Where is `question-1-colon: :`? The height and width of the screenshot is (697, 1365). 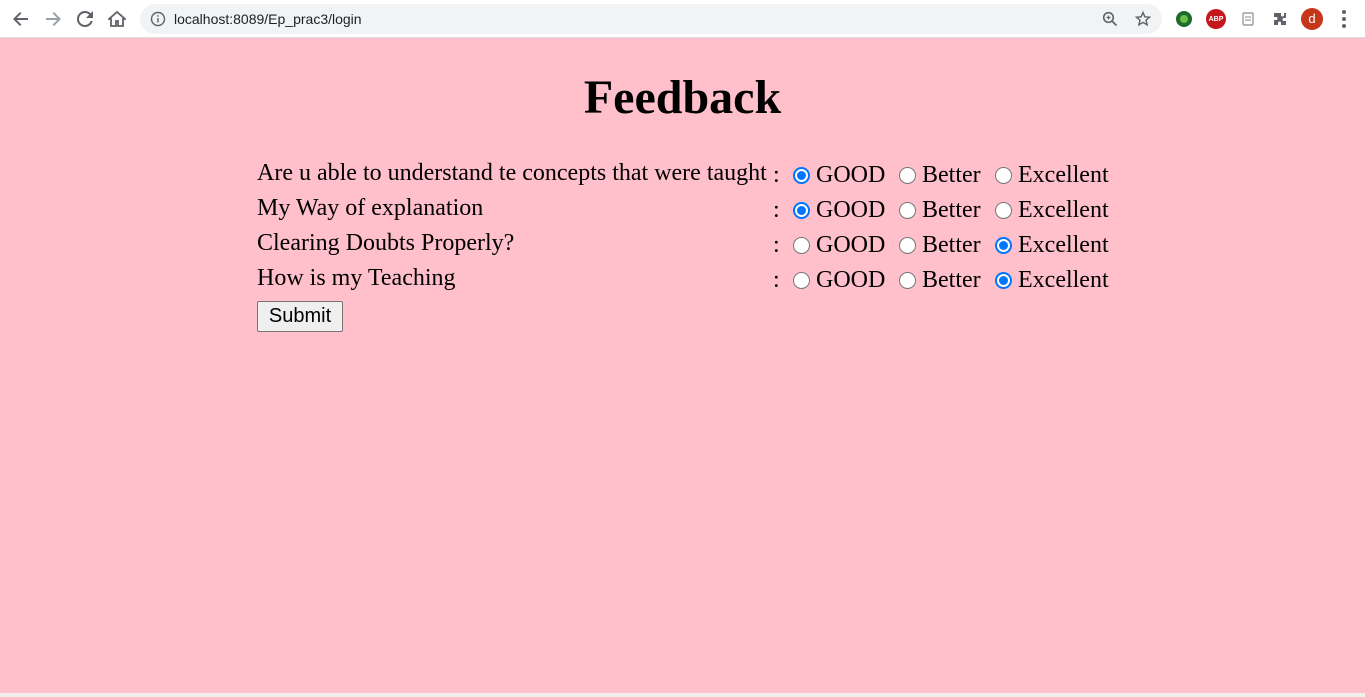
question-1-colon: : is located at coordinates (776, 175).